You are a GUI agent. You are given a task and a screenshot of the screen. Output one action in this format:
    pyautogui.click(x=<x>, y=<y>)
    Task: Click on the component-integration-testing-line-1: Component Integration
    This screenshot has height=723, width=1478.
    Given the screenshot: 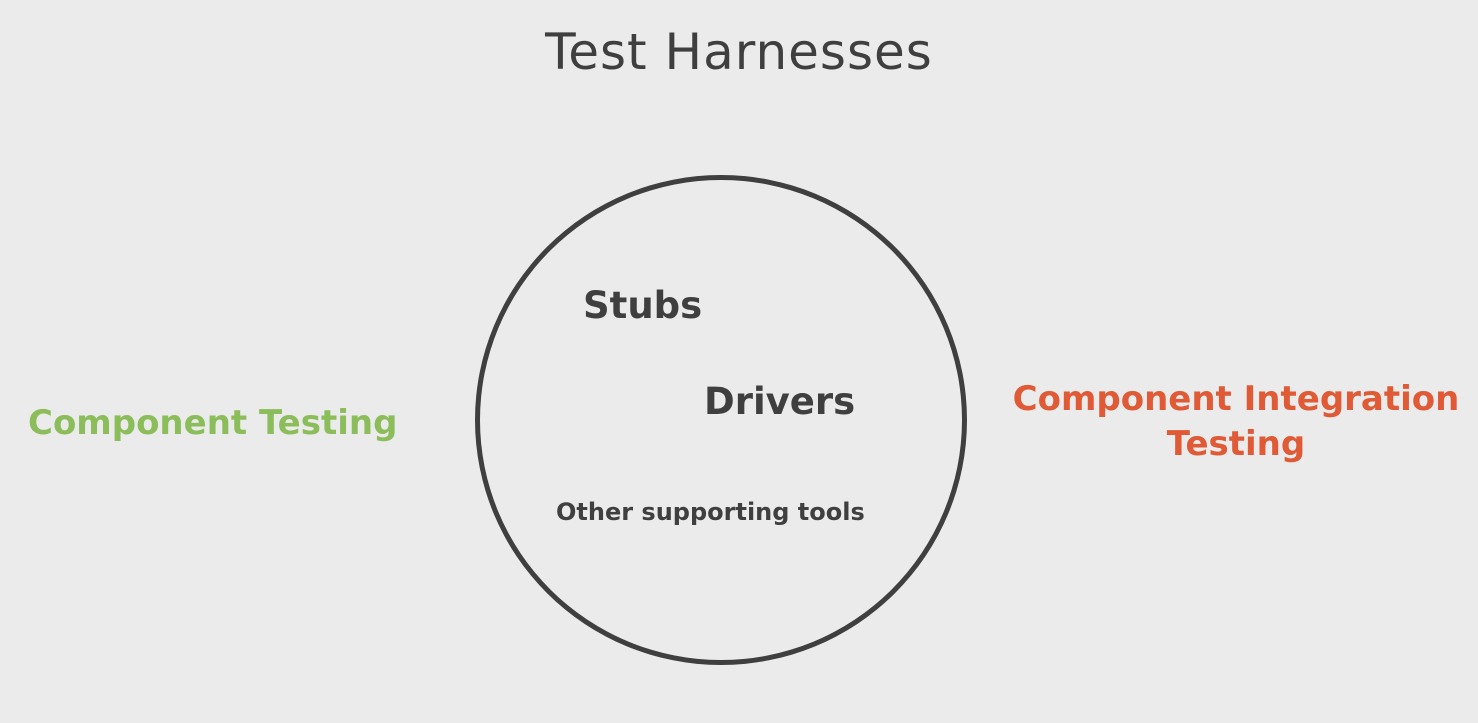 What is the action you would take?
    pyautogui.click(x=1236, y=399)
    